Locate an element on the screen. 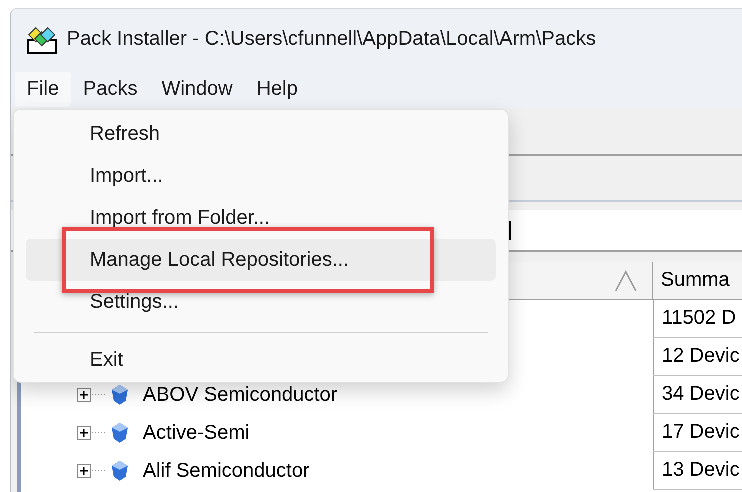 This screenshot has height=492, width=742. menu-item: Packs is located at coordinates (110, 89).